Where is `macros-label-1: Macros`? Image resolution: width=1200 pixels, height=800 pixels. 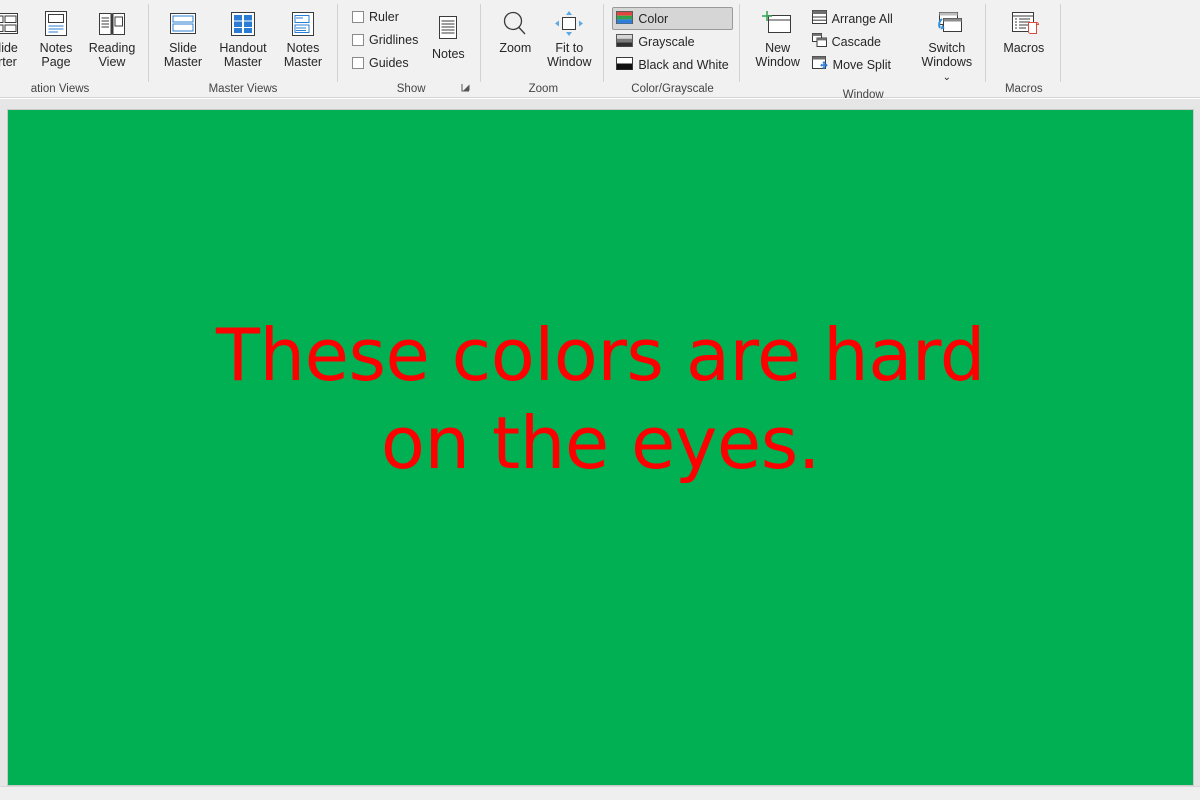 macros-label-1: Macros is located at coordinates (1024, 48).